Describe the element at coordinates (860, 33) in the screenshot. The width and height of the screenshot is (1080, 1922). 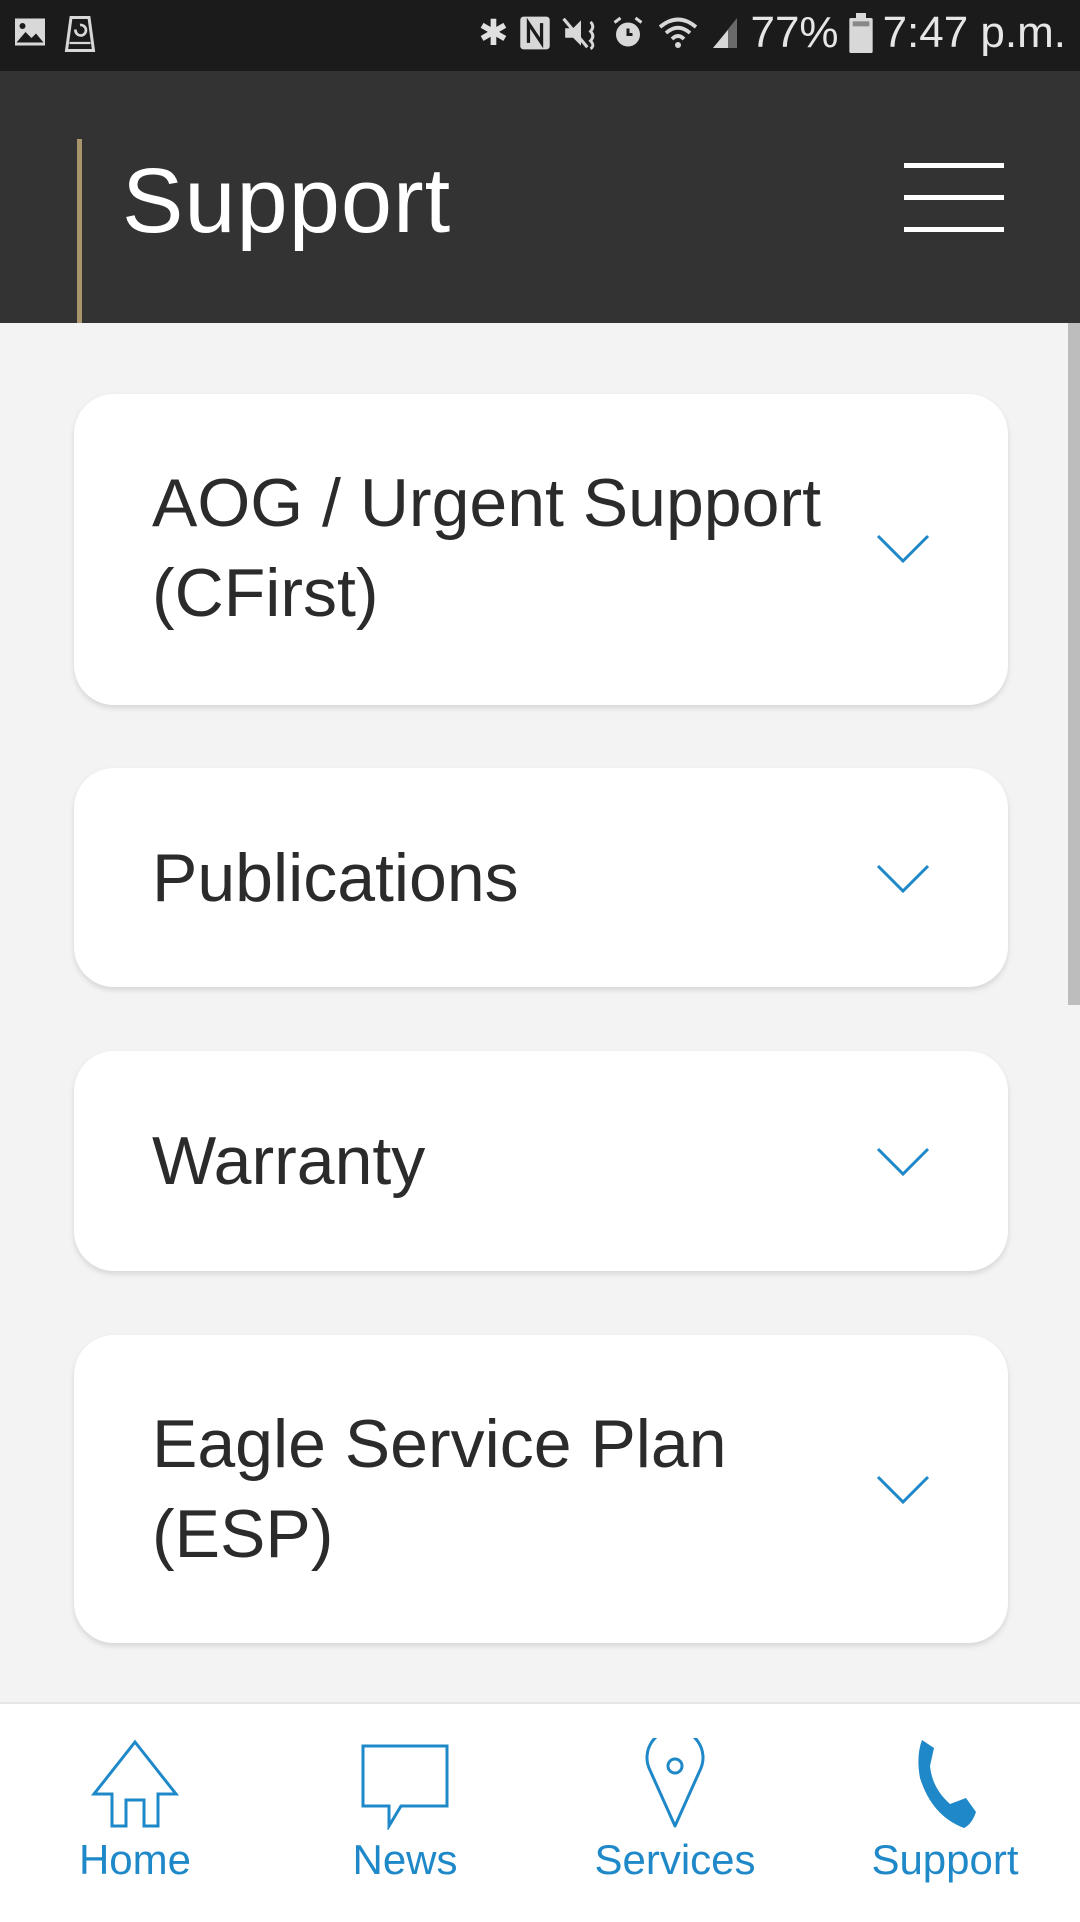
I see `battery-icon` at that location.